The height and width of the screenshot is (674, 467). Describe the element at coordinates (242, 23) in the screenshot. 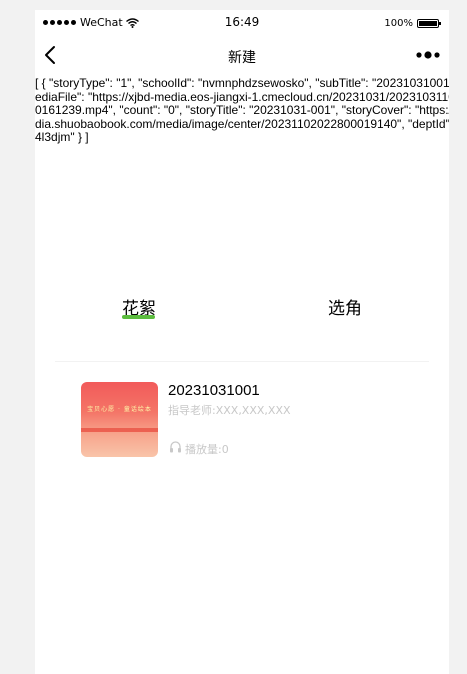

I see `status-bar: WeChat 16:49 100%` at that location.